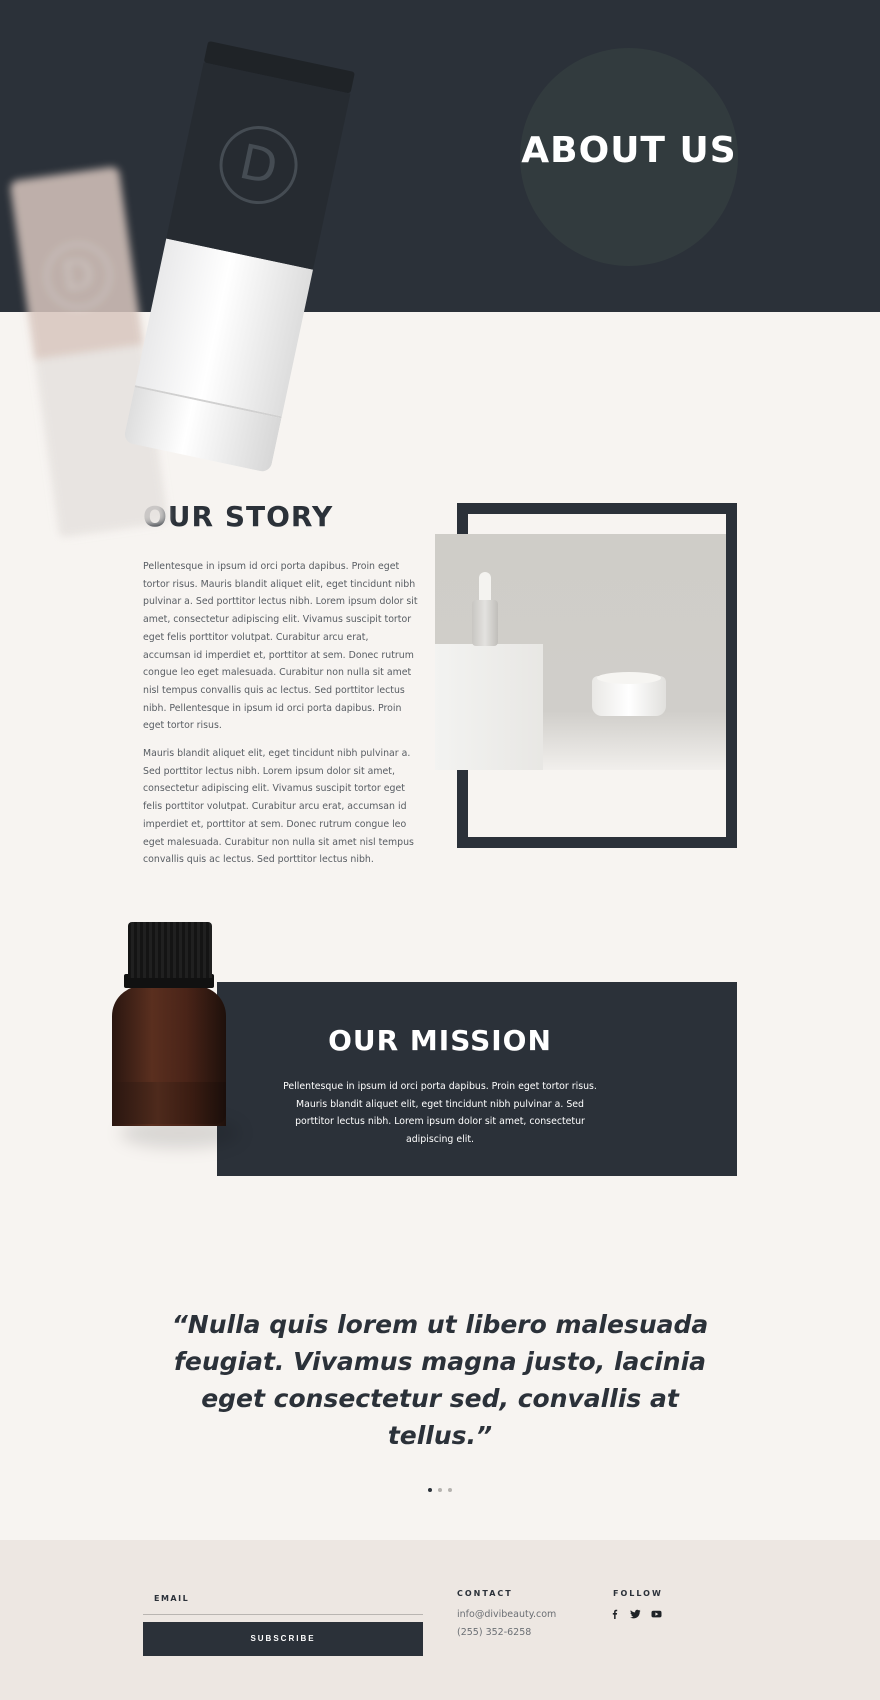 Image resolution: width=880 pixels, height=1700 pixels. I want to click on slider-pagination, so click(440, 1490).